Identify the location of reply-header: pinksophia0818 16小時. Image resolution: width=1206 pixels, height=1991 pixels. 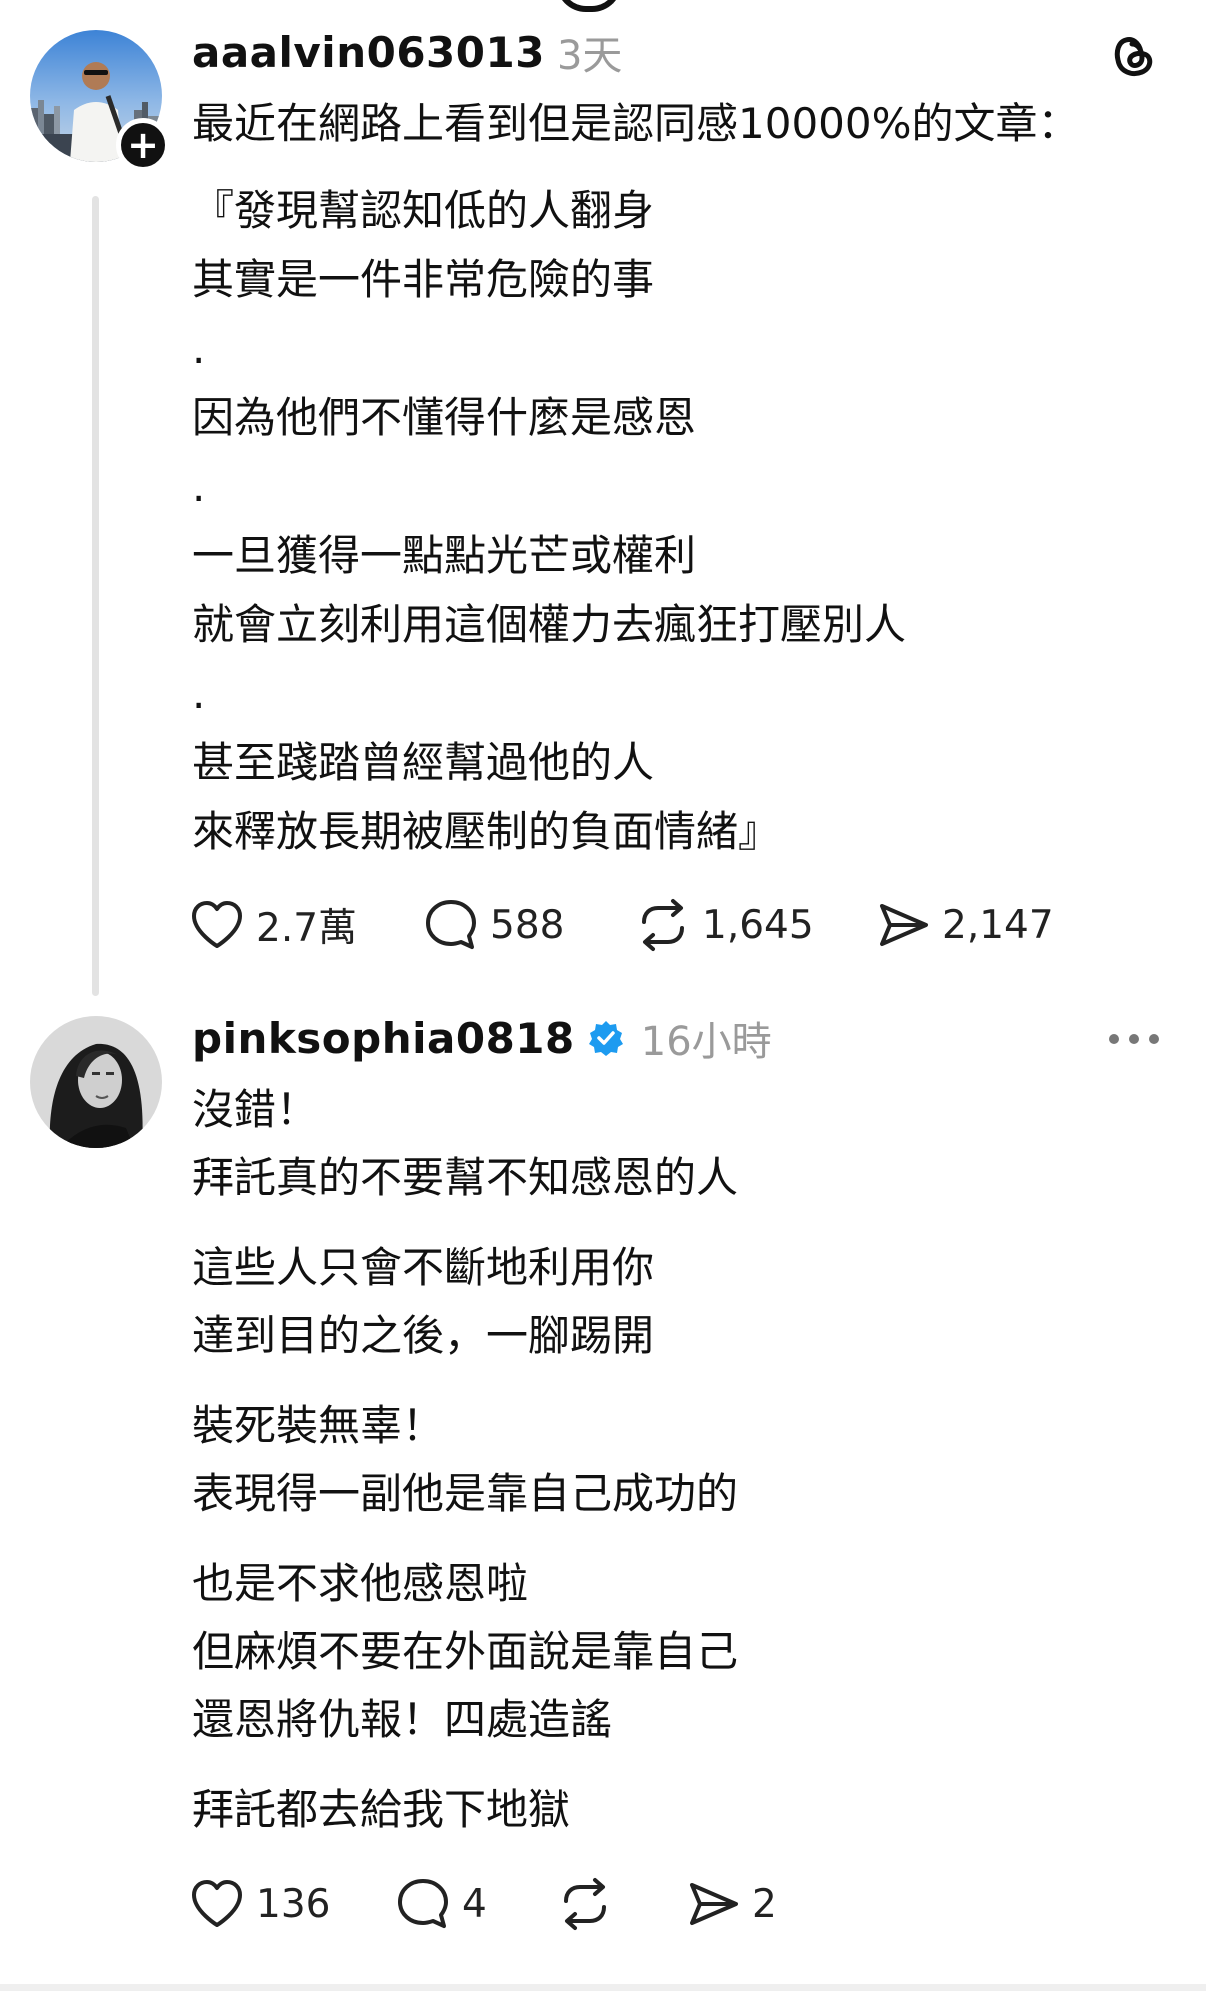
(482, 1038).